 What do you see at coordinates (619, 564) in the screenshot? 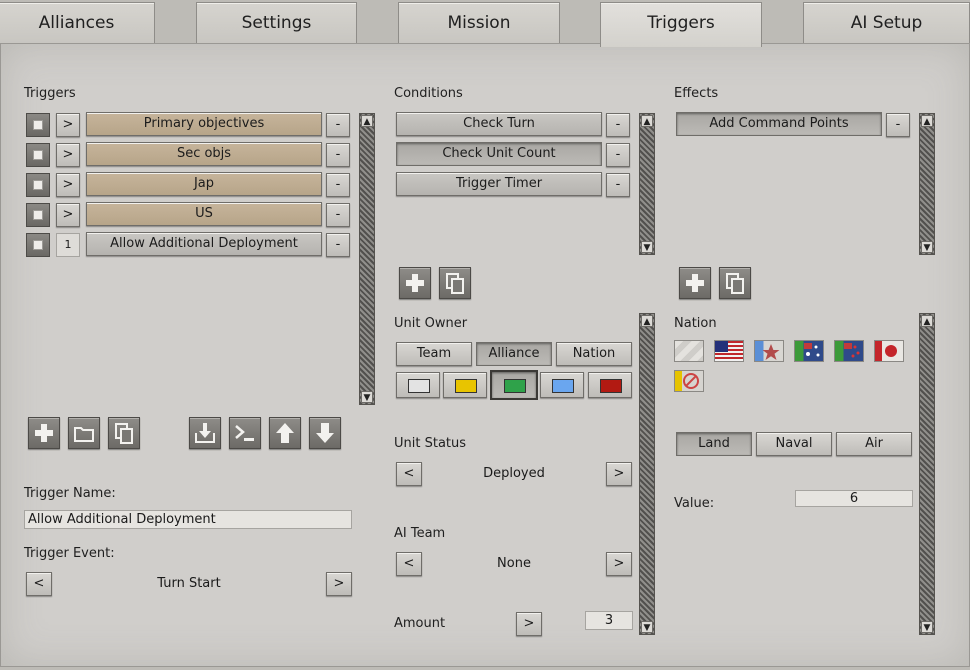
I see `ai-team-next-button: >` at bounding box center [619, 564].